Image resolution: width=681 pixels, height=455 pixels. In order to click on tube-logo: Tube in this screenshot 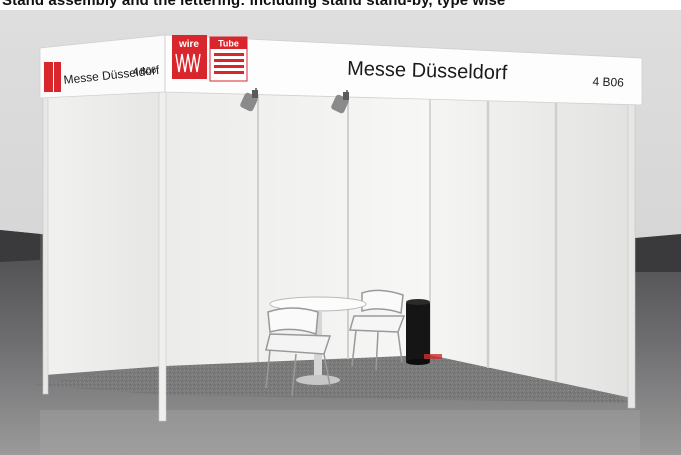, I will do `click(228, 59)`.